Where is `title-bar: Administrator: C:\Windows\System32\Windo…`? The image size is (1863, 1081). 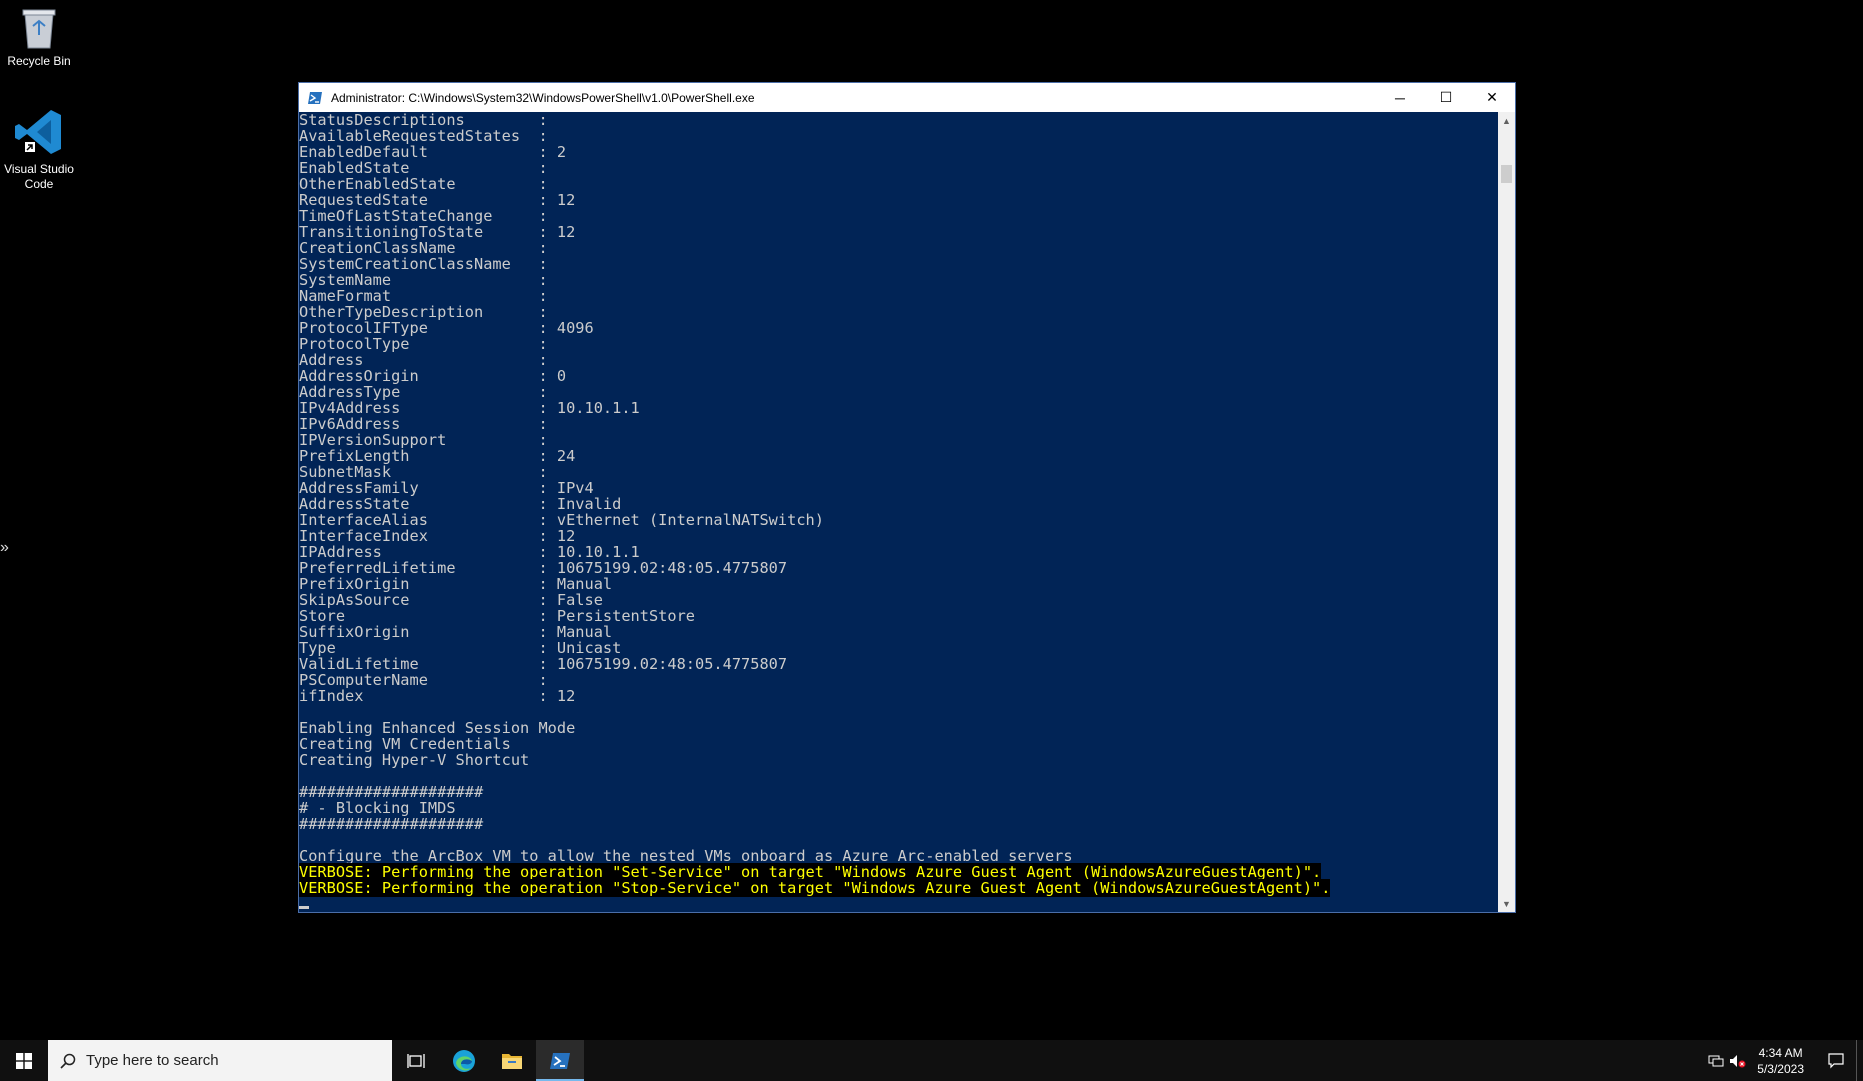
title-bar: Administrator: C:\Windows\System32\Windo… is located at coordinates (907, 97).